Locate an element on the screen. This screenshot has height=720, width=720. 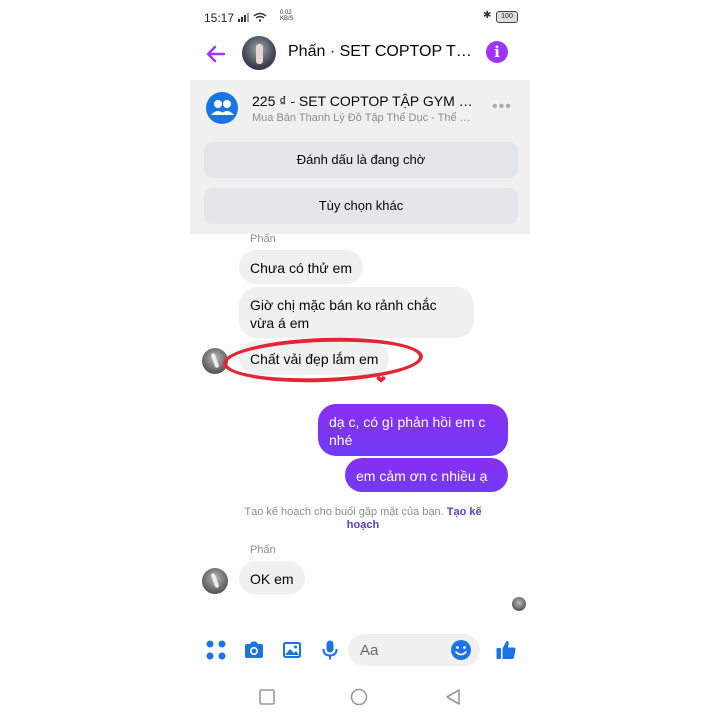
network-speed: 0.02 KB/S is located at coordinates (287, 16).